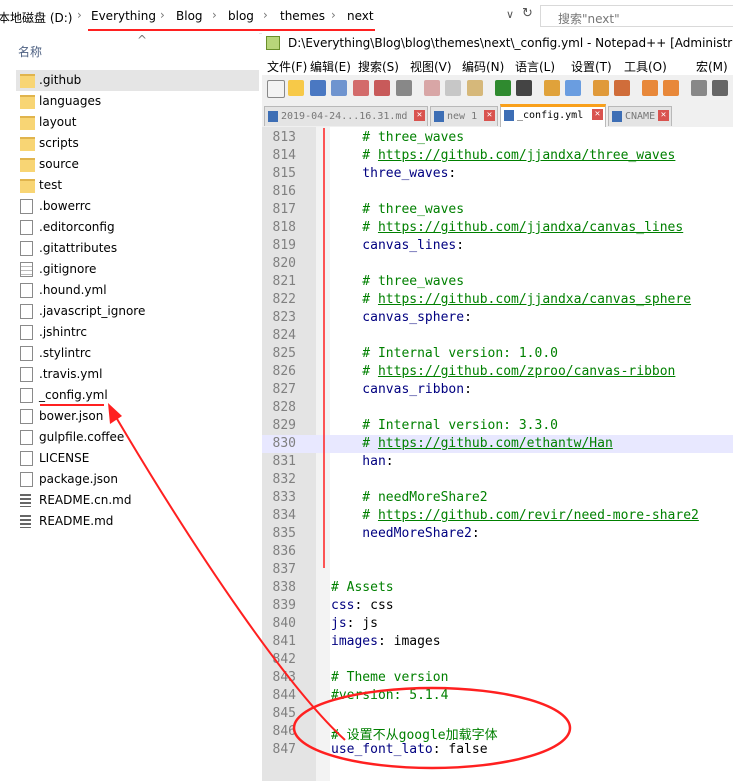 The image size is (733, 781). Describe the element at coordinates (432, 728) in the screenshot. I see `highlight-circle` at that location.